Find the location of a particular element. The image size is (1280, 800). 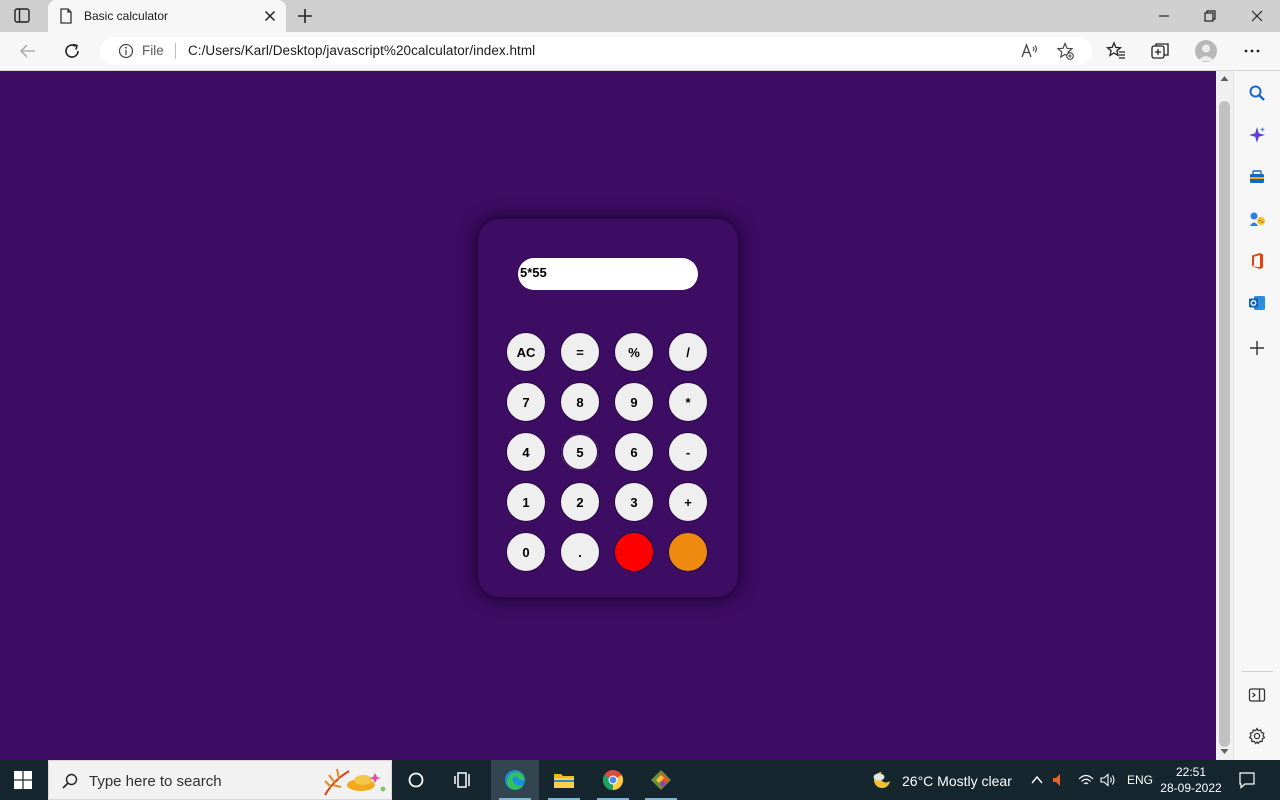

taskbar-edge is located at coordinates (515, 780).